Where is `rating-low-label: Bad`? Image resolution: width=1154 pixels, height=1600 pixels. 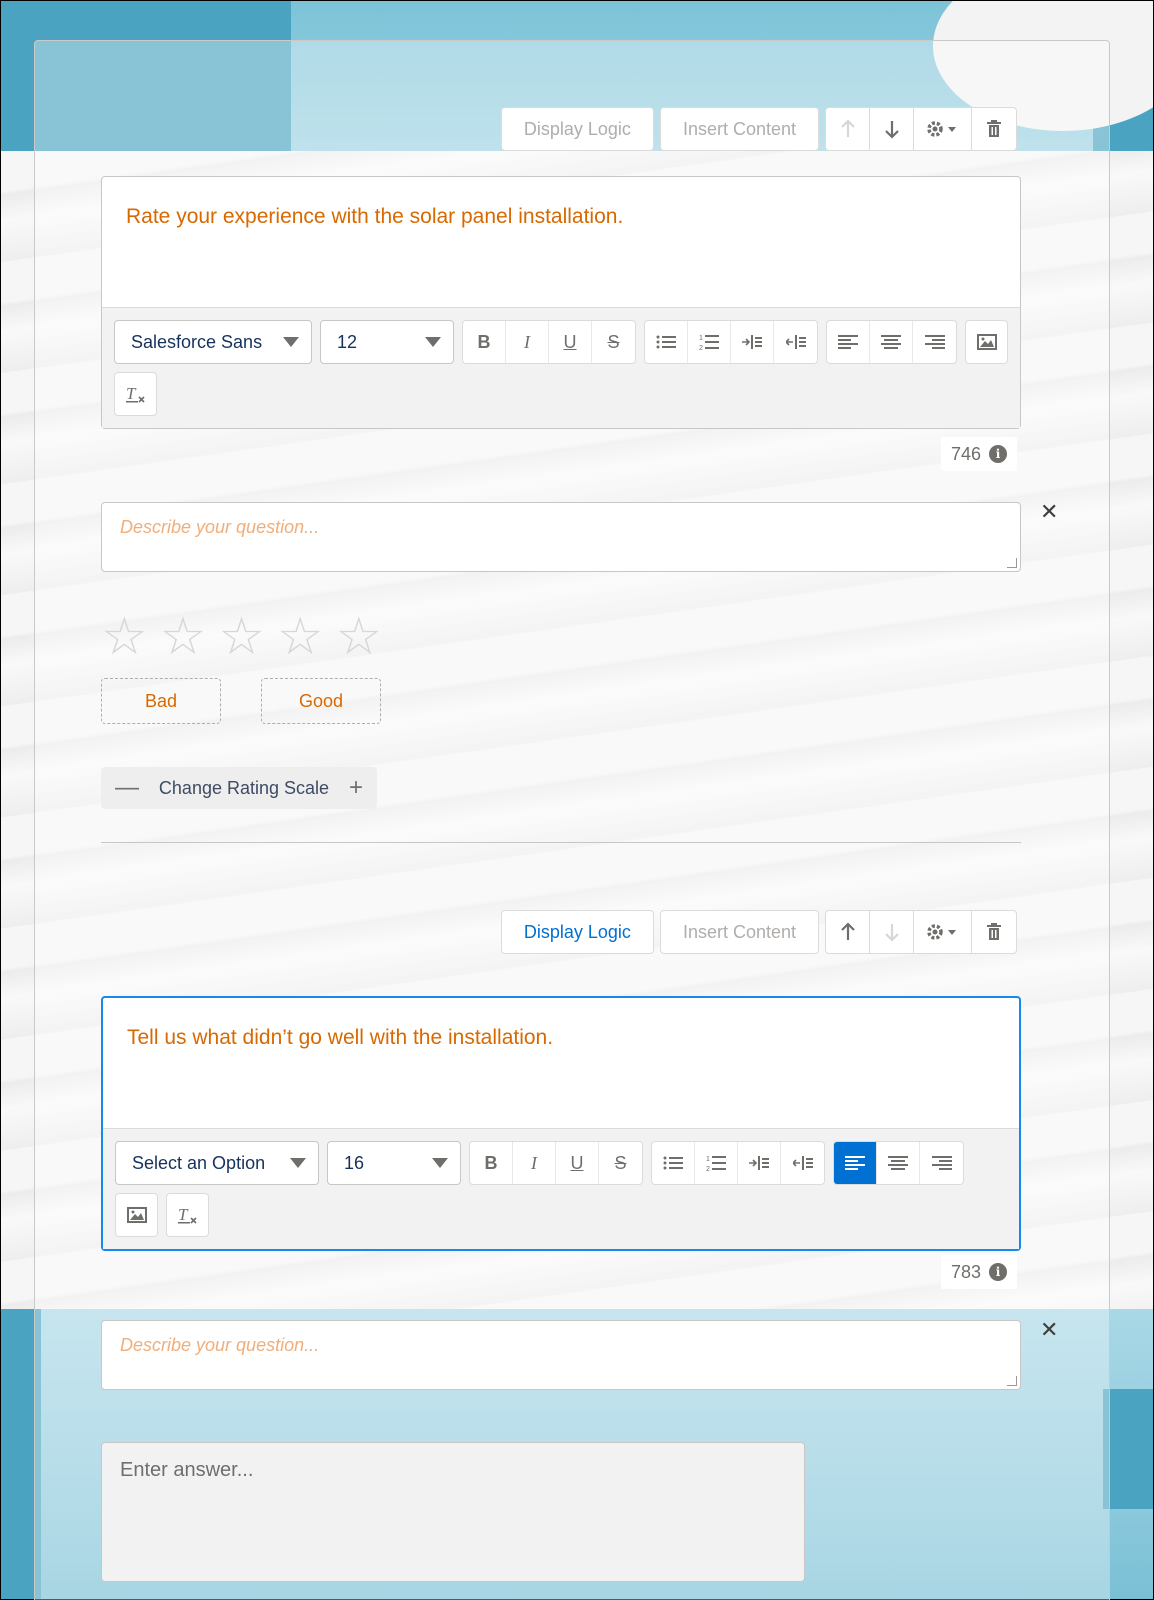
rating-low-label: Bad is located at coordinates (161, 701).